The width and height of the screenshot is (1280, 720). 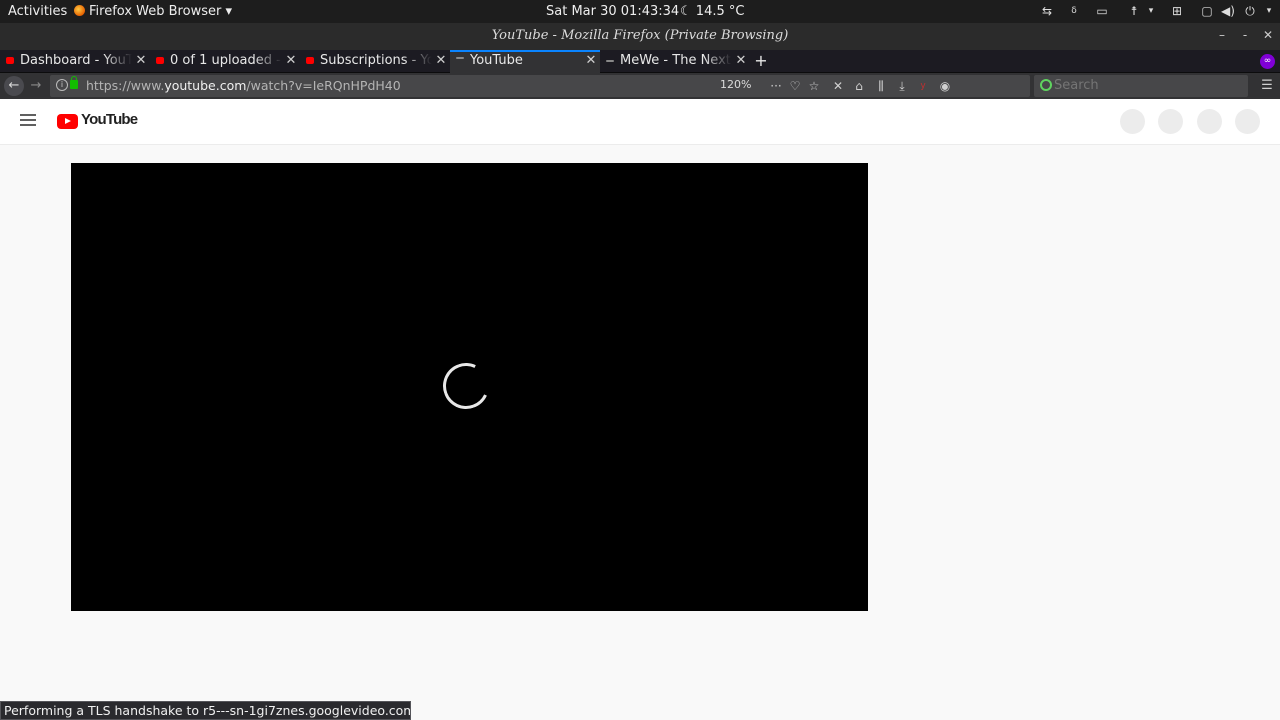 I want to click on clock: Sat Mar 30 01:43:34, so click(x=612, y=11).